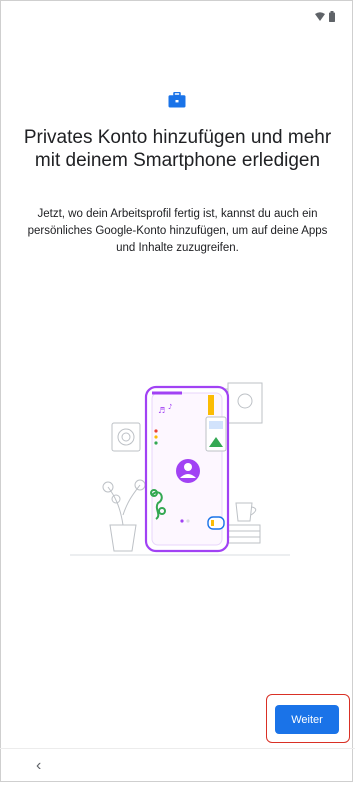 This screenshot has width=355, height=785. Describe the element at coordinates (177, 766) in the screenshot. I see `navigation-bar: ‹` at that location.